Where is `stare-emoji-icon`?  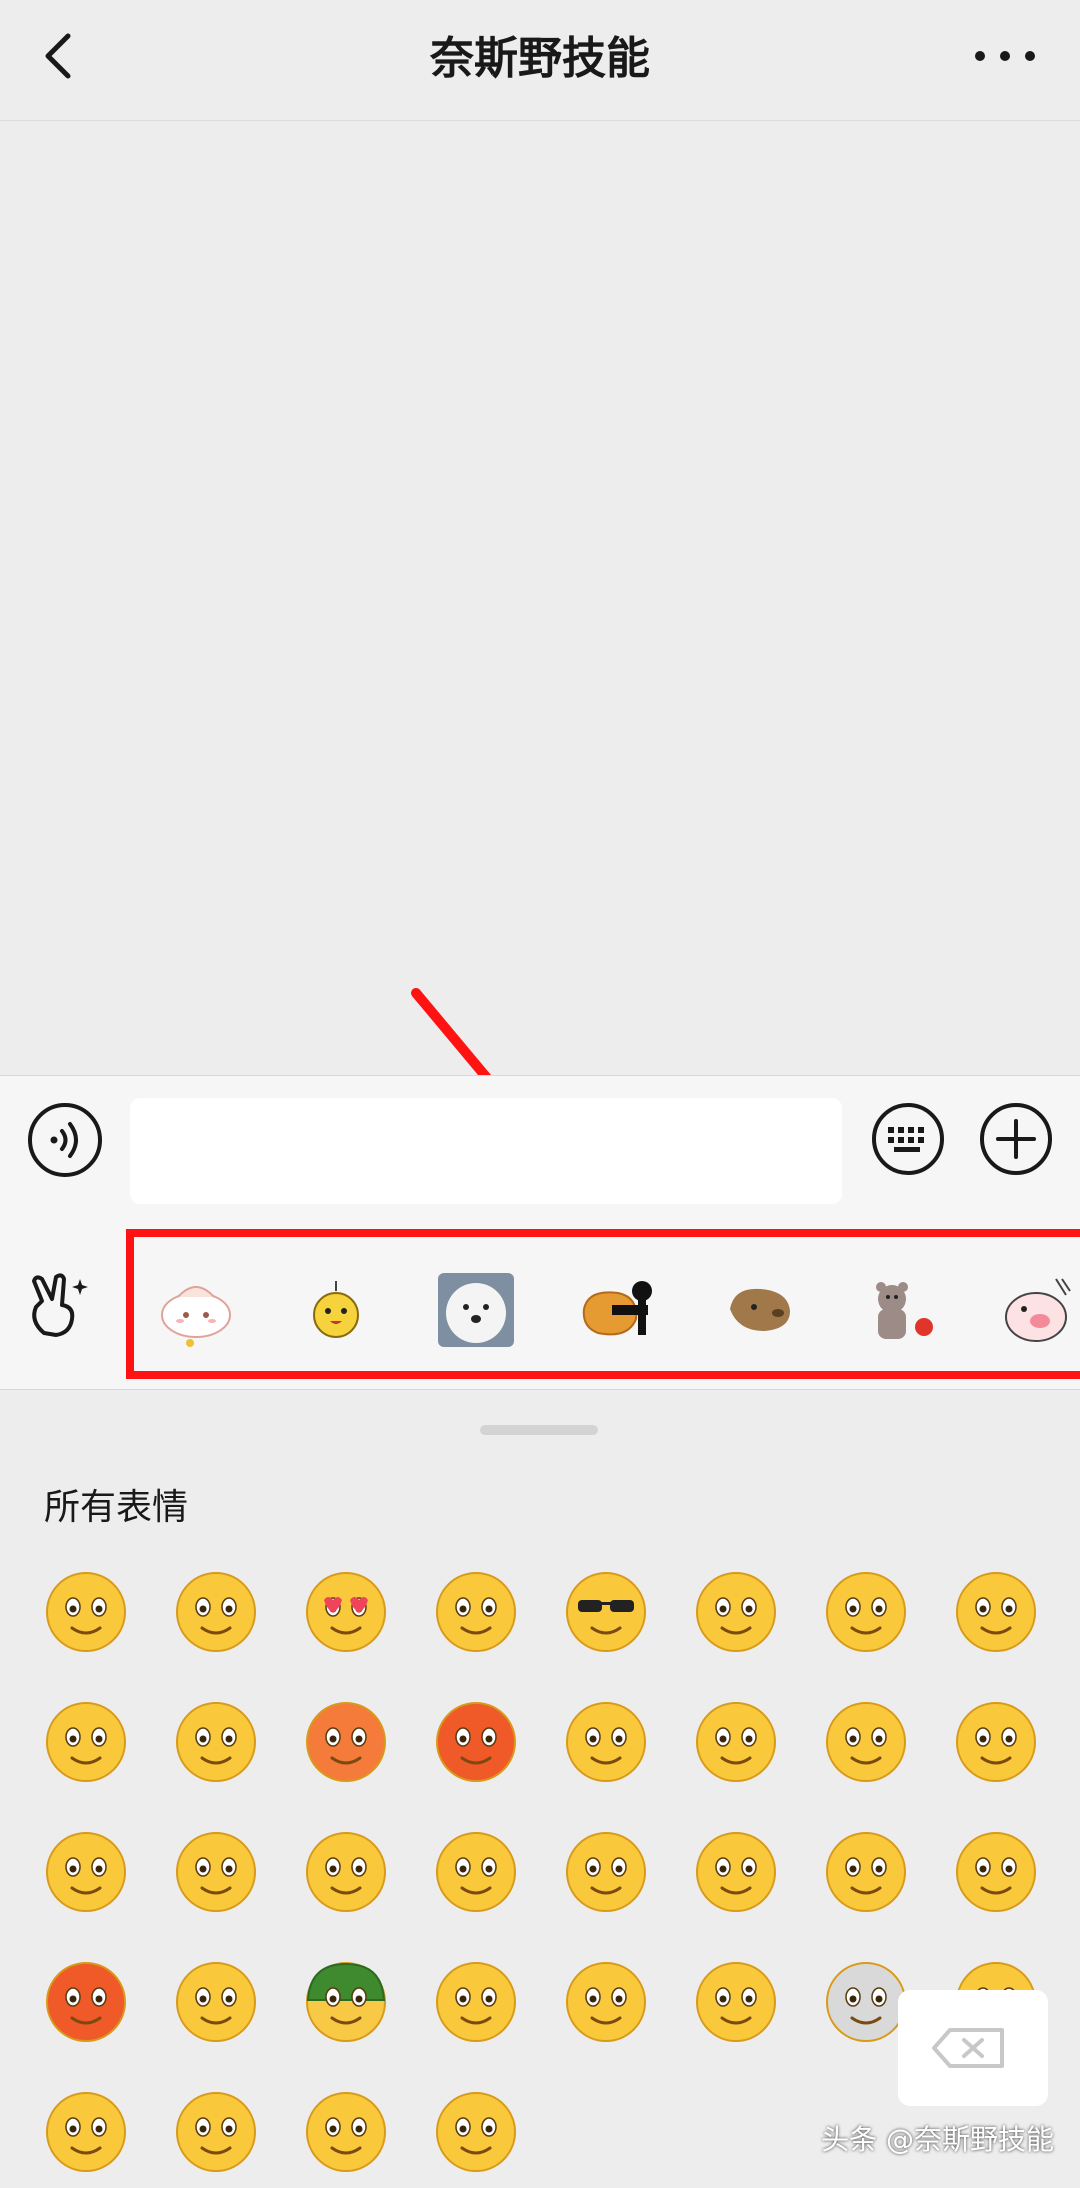 stare-emoji-icon is located at coordinates (476, 1612).